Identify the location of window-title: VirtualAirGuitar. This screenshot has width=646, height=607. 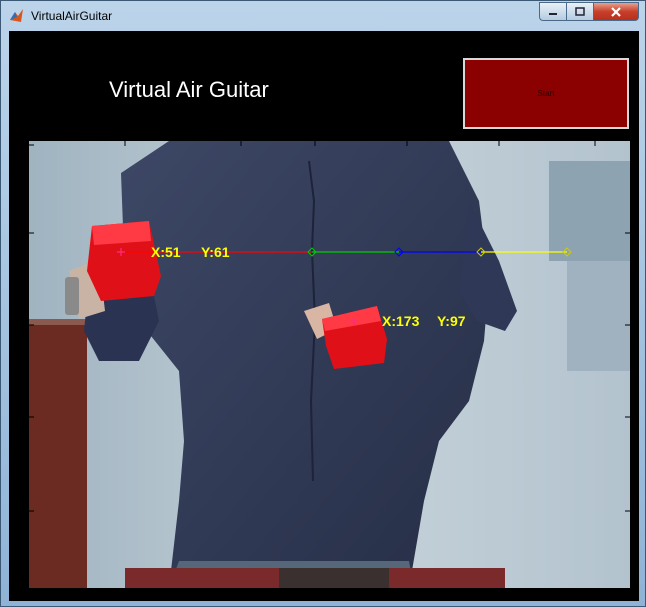
(72, 16).